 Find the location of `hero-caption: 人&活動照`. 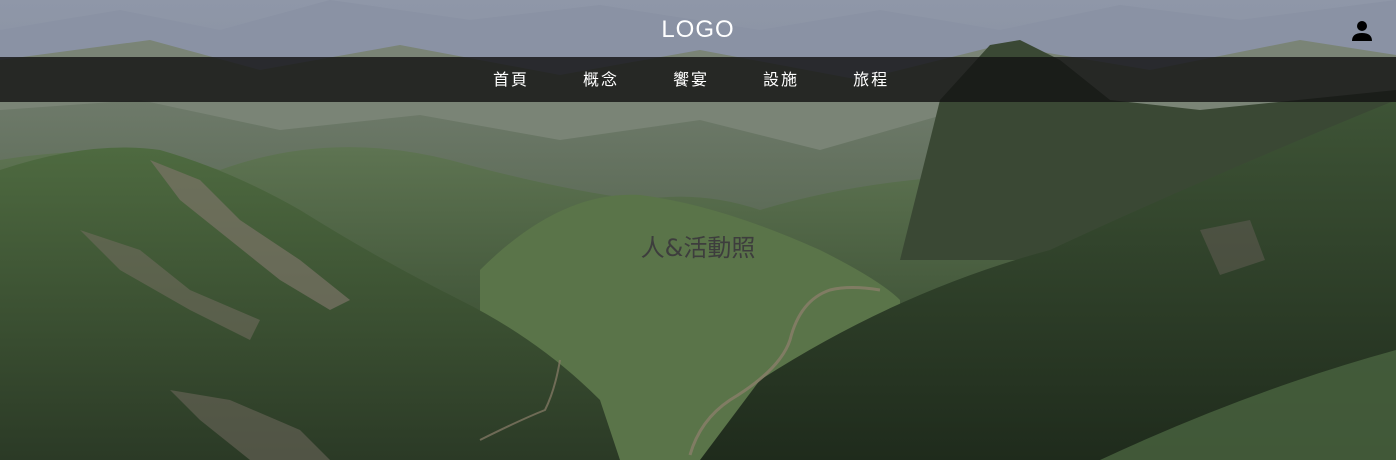

hero-caption: 人&活動照 is located at coordinates (698, 248).